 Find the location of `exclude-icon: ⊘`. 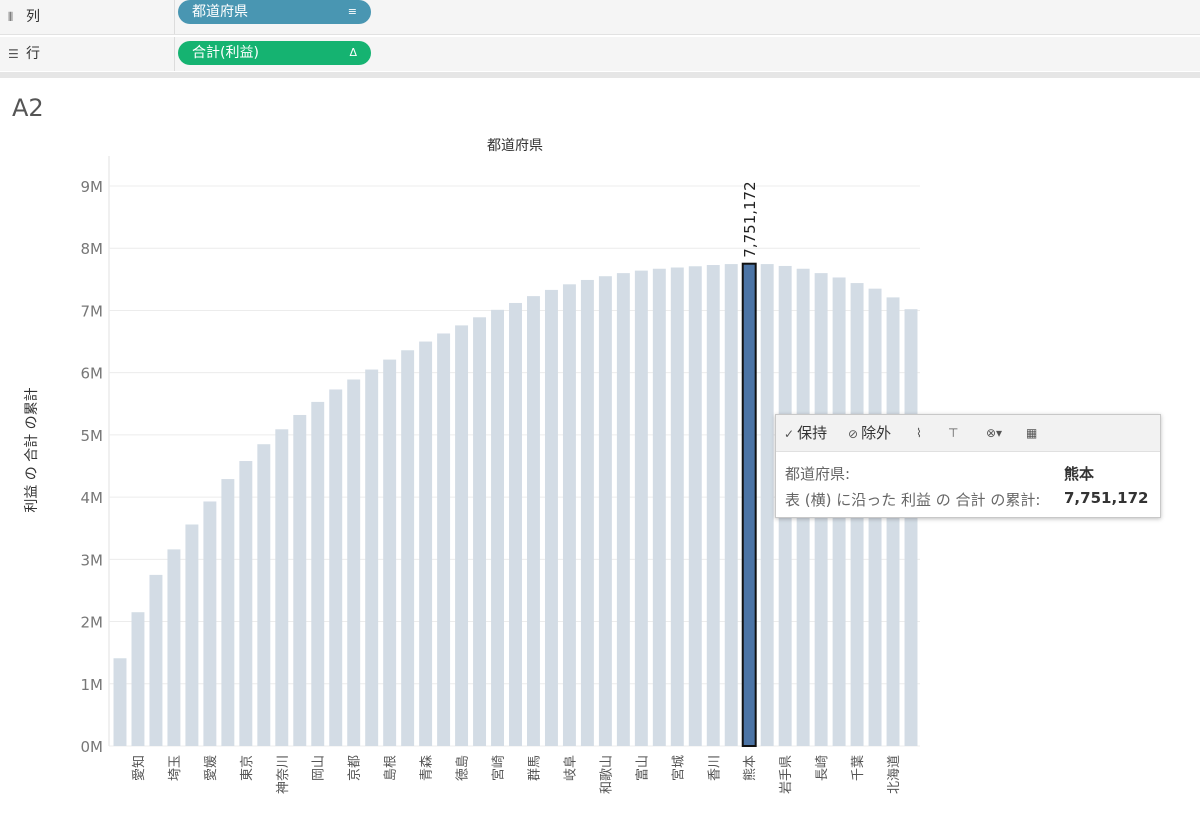

exclude-icon: ⊘ is located at coordinates (853, 434).